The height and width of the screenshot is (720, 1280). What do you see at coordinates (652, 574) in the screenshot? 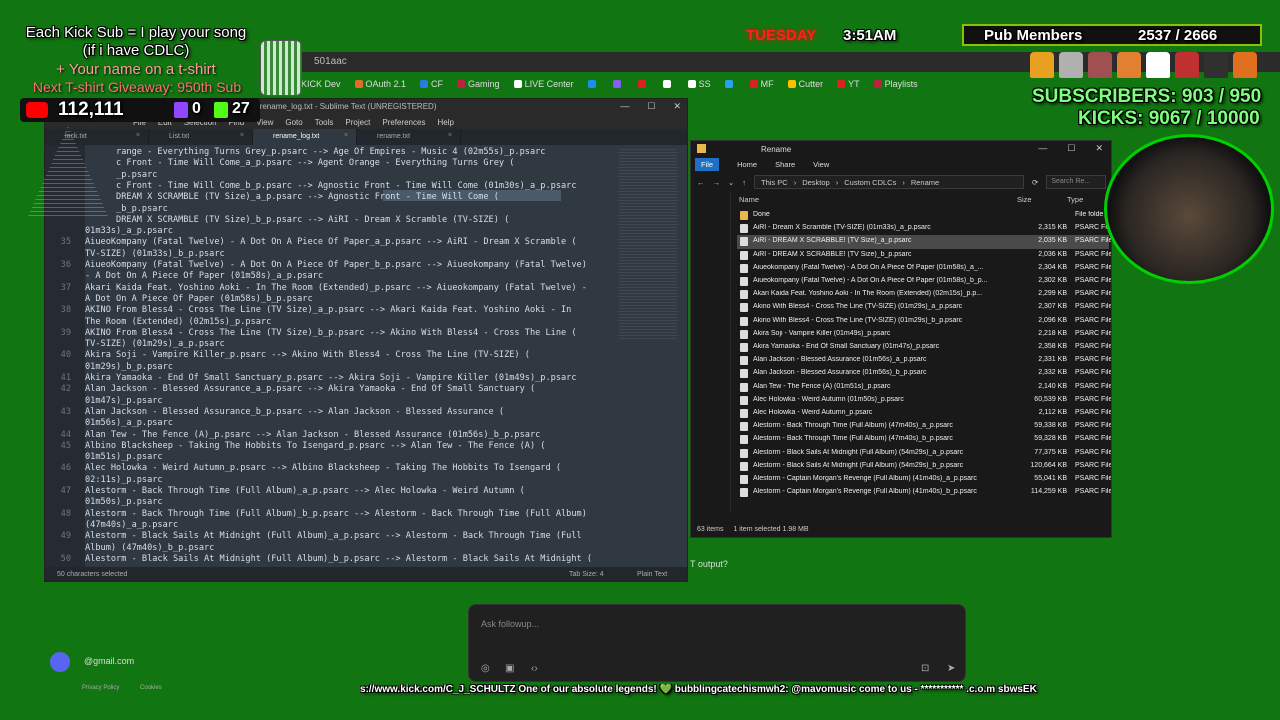
I see `status-syntax: Plain Text` at bounding box center [652, 574].